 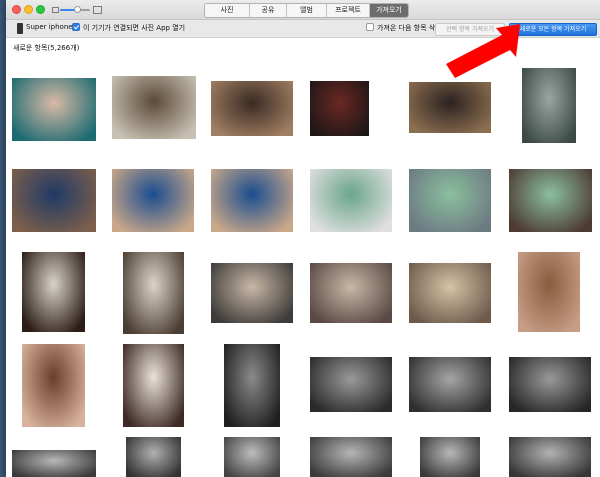 What do you see at coordinates (370, 27) in the screenshot?
I see `delete-after-import-checkbox` at bounding box center [370, 27].